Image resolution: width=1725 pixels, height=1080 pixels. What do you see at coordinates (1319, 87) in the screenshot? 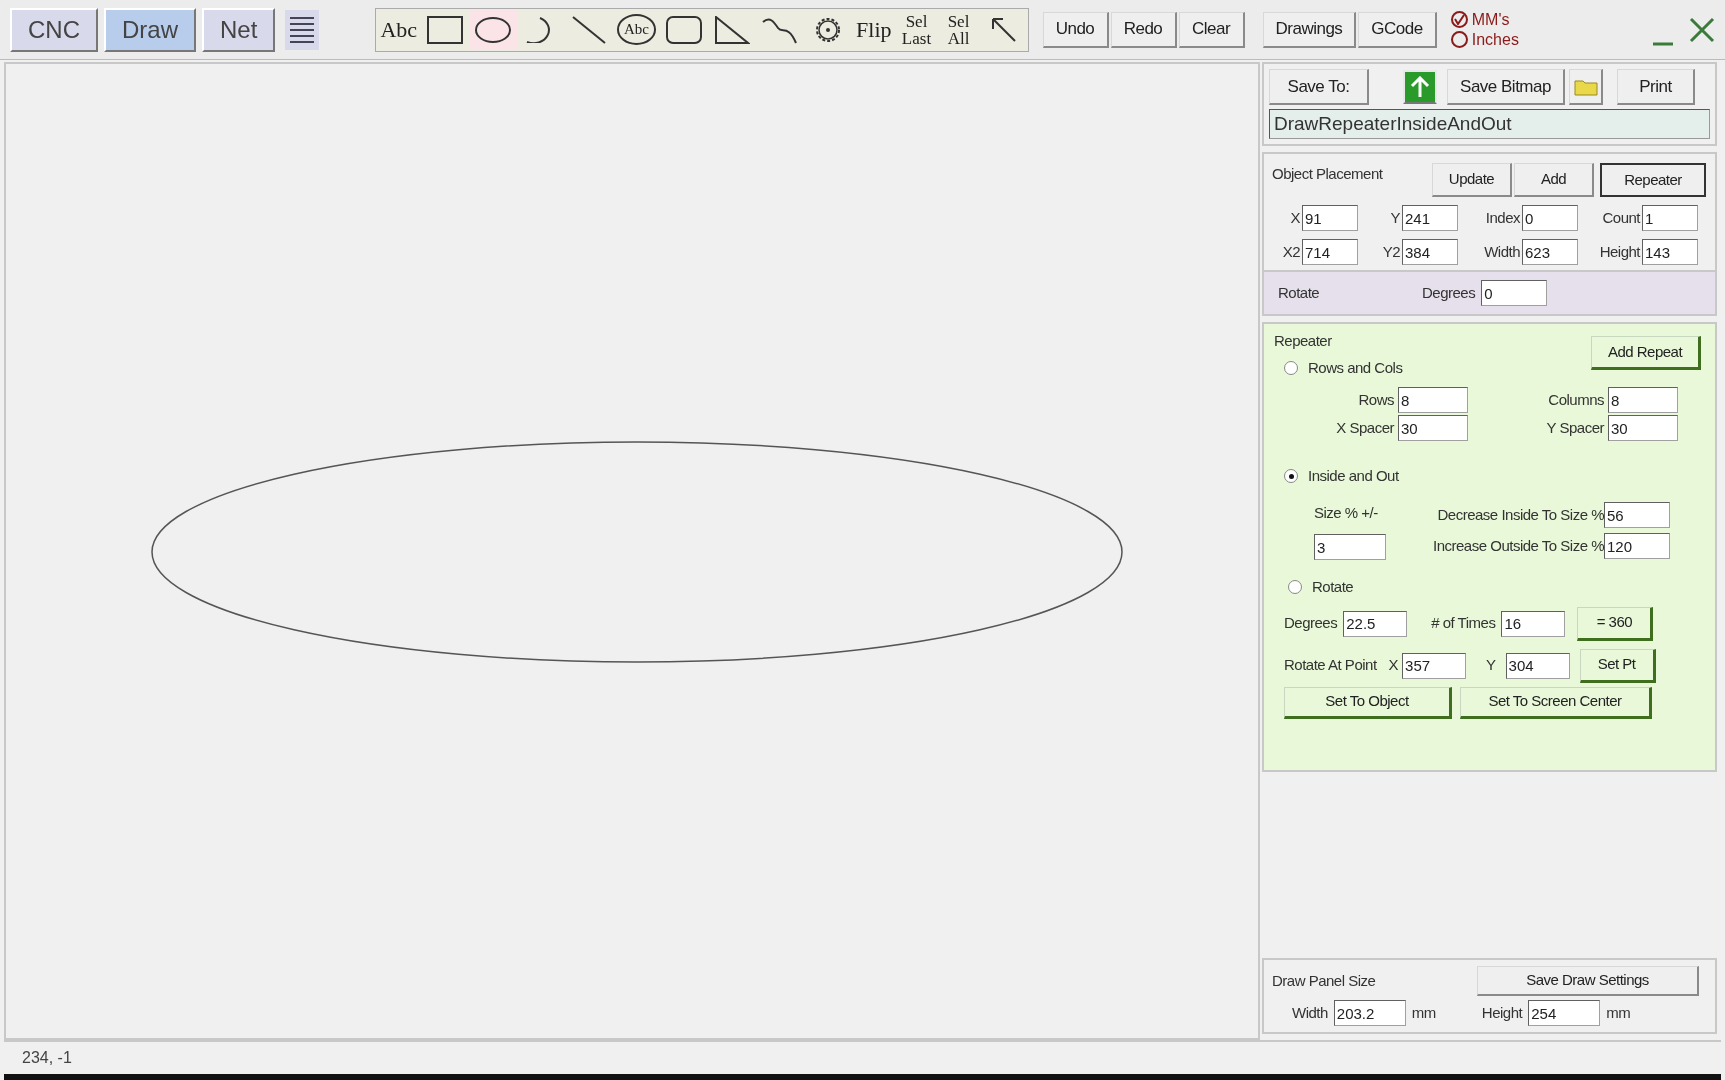
I see `button: Save To:` at bounding box center [1319, 87].